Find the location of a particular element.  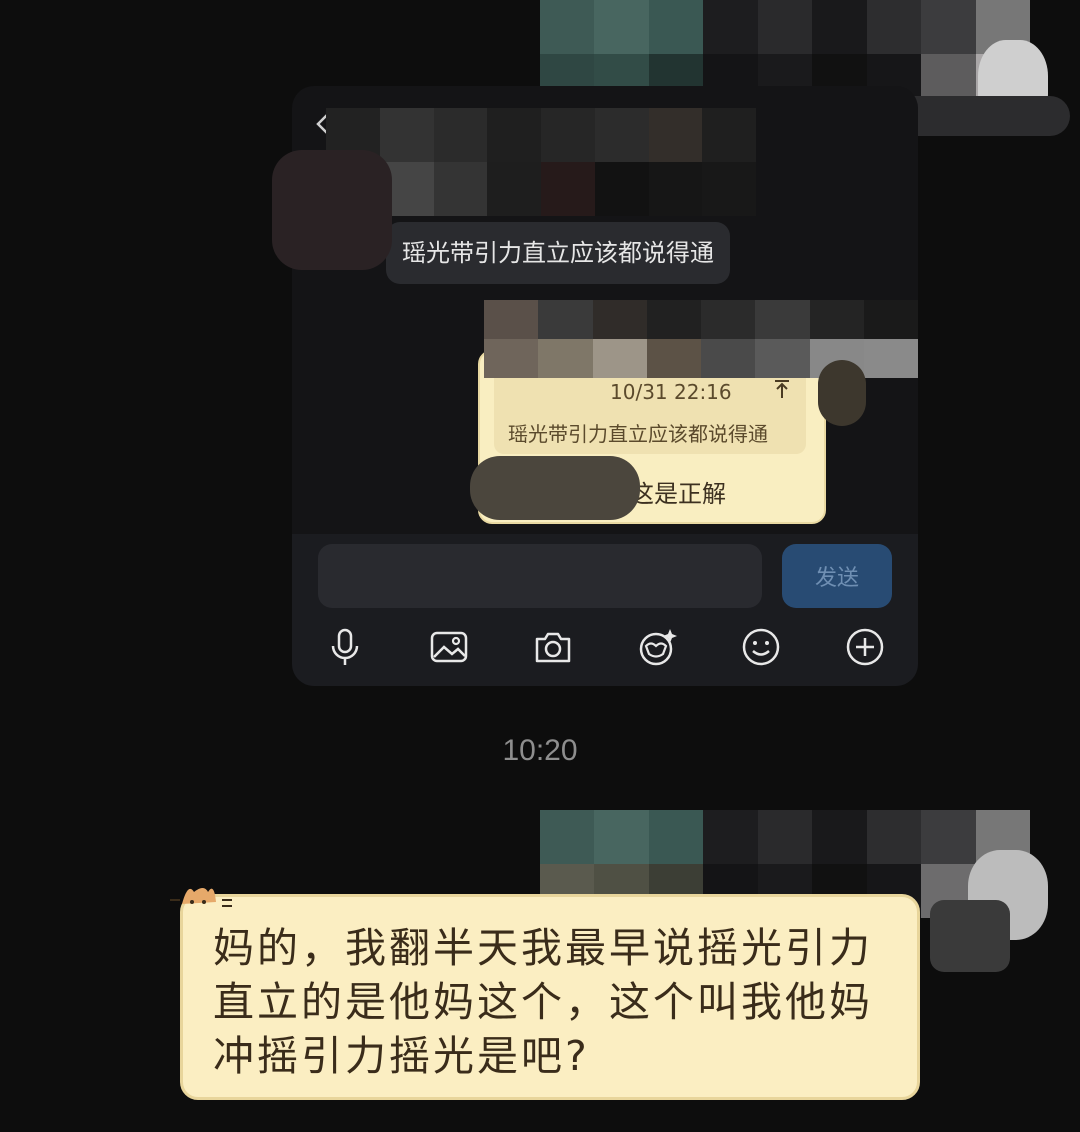

message-bubble: 妈的，我翻半天我最早说摇光引力直立的是他妈这个，这个叫我他妈冲摇引力摇光是吧? is located at coordinates (550, 997).